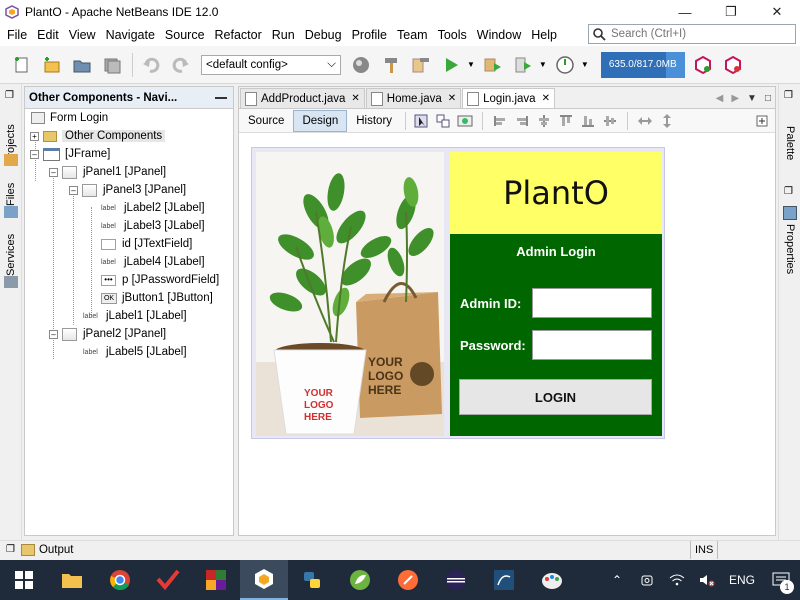  I want to click on tree-node-id-textfield: id [JTextField], so click(146, 244).